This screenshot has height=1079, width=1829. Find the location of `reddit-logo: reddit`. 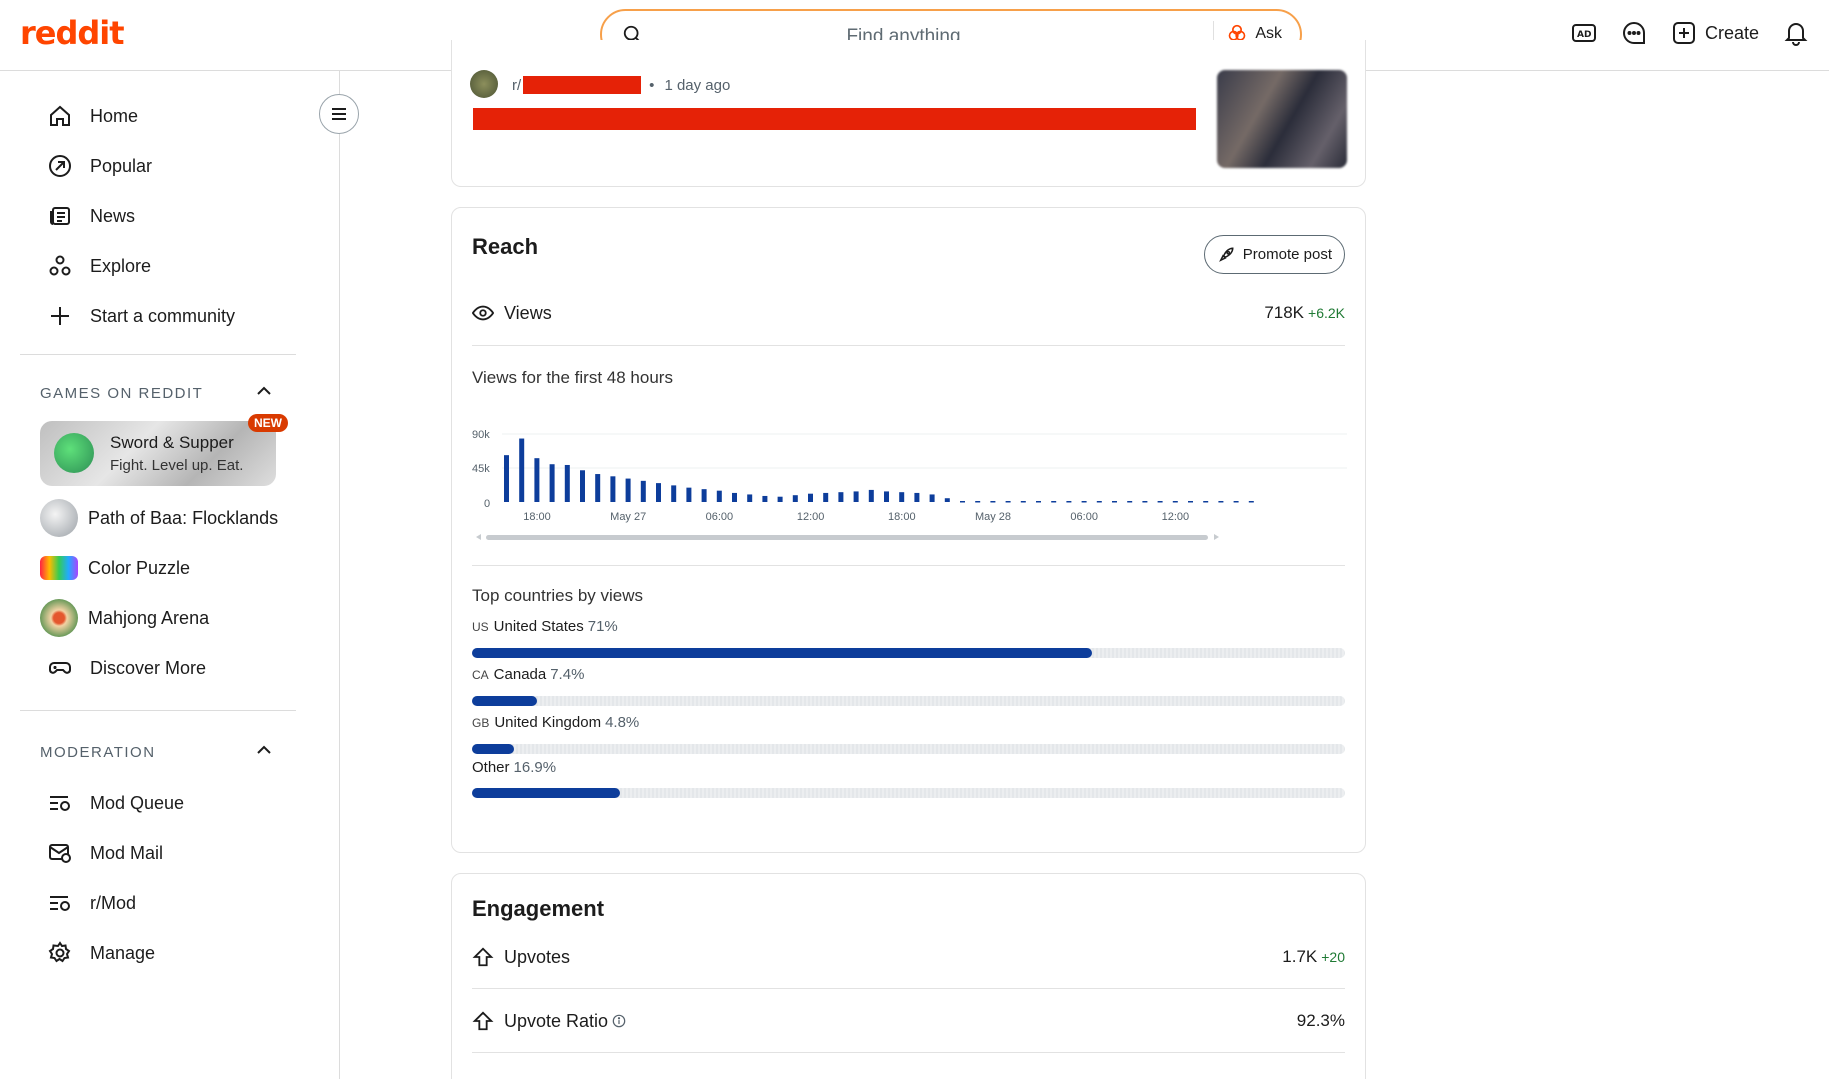

reddit-logo: reddit is located at coordinates (72, 33).